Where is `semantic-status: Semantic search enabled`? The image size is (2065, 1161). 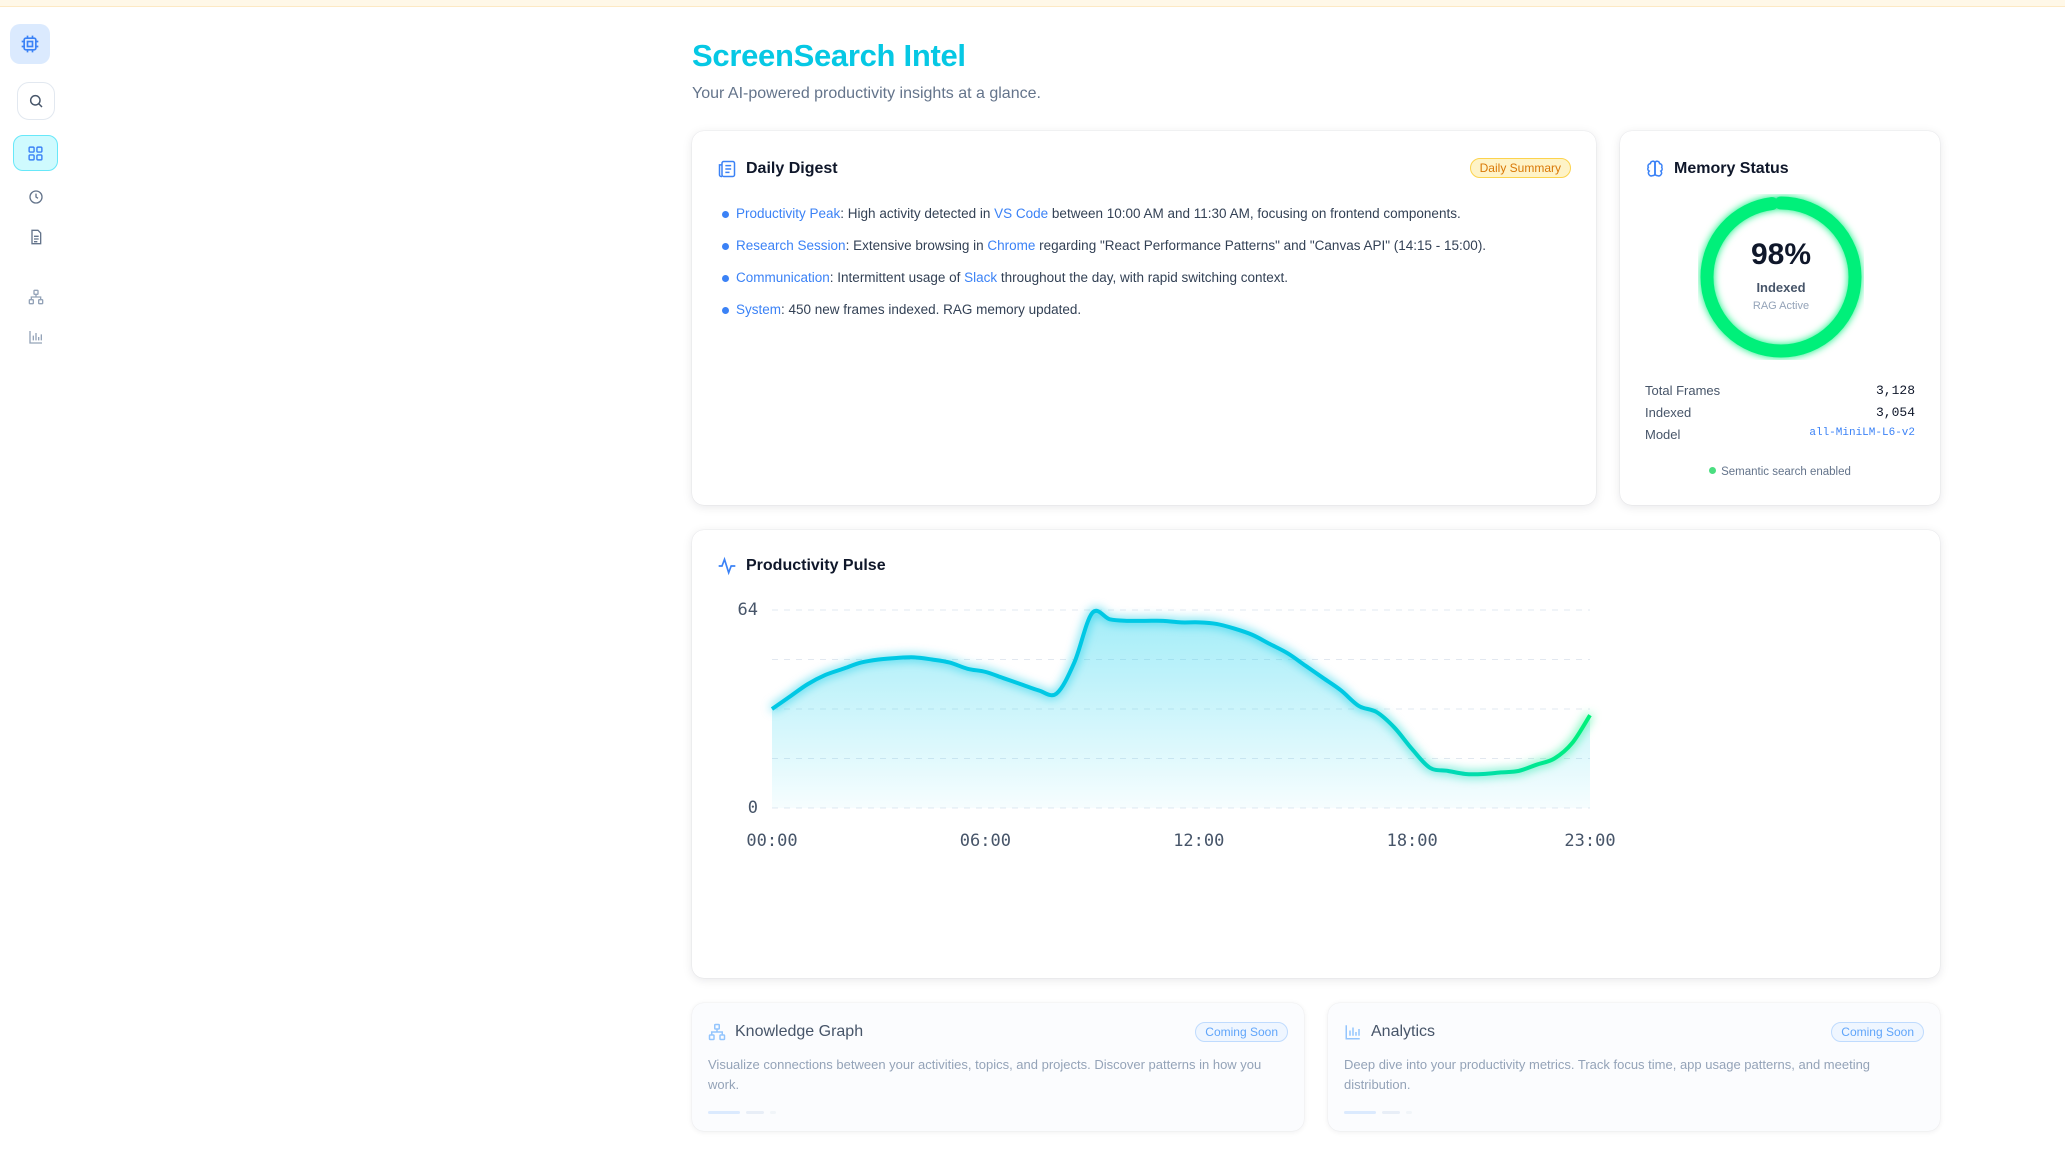 semantic-status: Semantic search enabled is located at coordinates (1780, 472).